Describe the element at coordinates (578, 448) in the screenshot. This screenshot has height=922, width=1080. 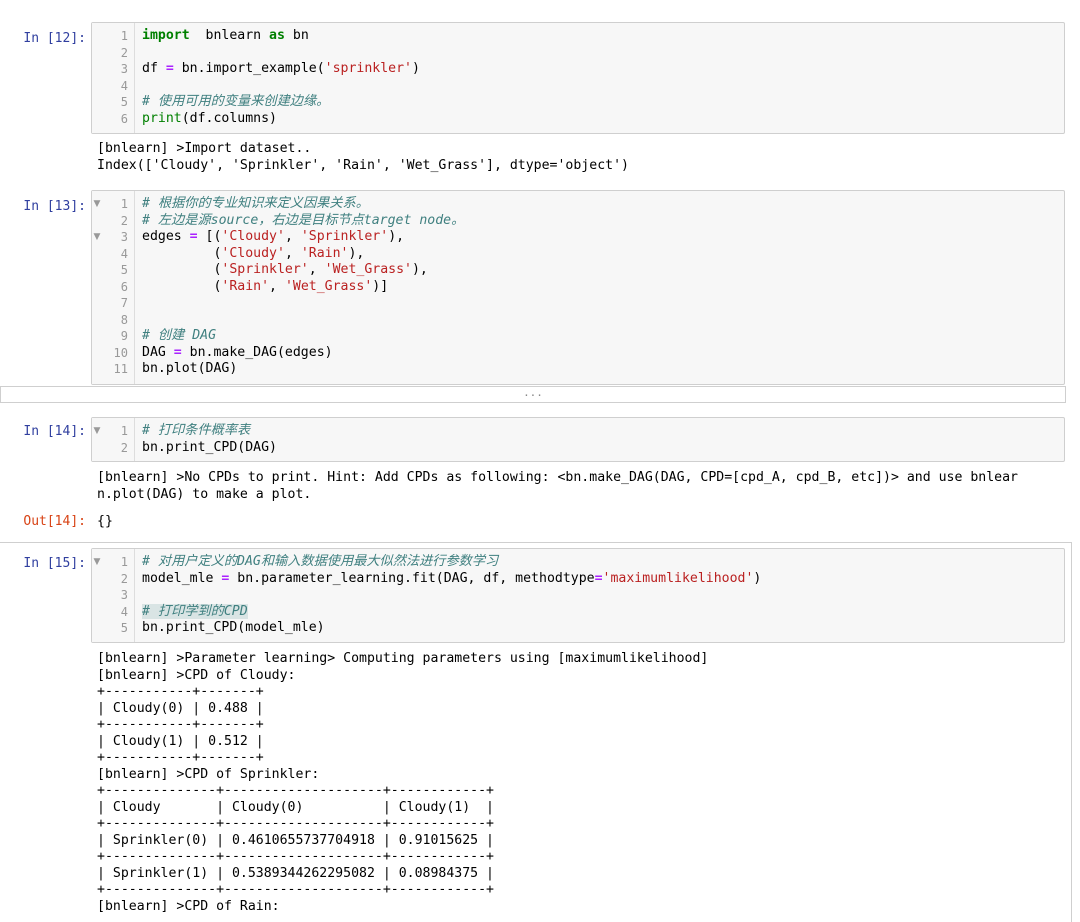
I see `code-line: 2 bn.print_CPD(DAG)` at that location.